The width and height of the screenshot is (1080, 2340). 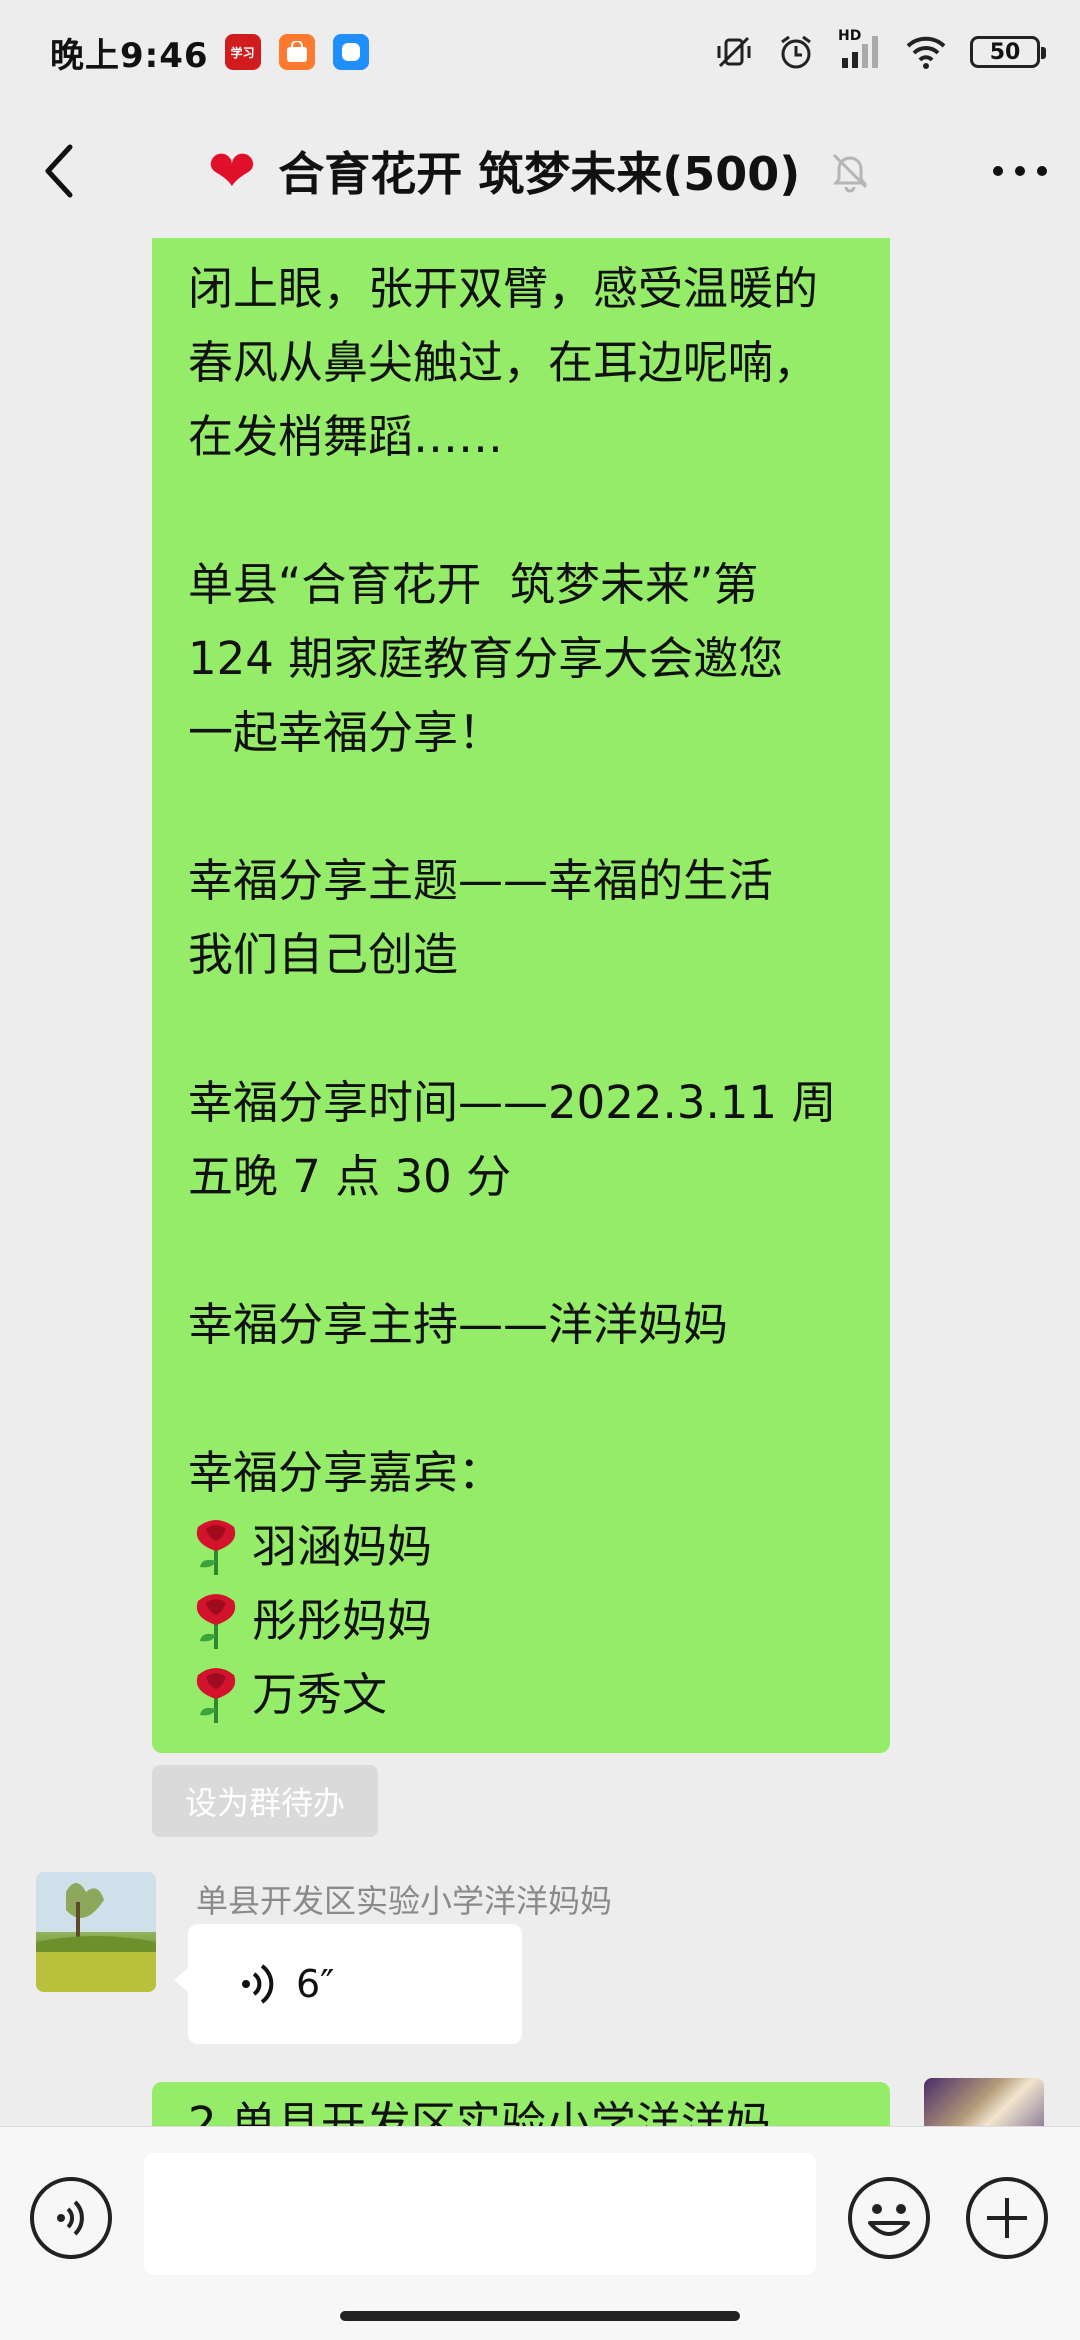 I want to click on guest-item: 彤彤妈妈, so click(x=521, y=1621).